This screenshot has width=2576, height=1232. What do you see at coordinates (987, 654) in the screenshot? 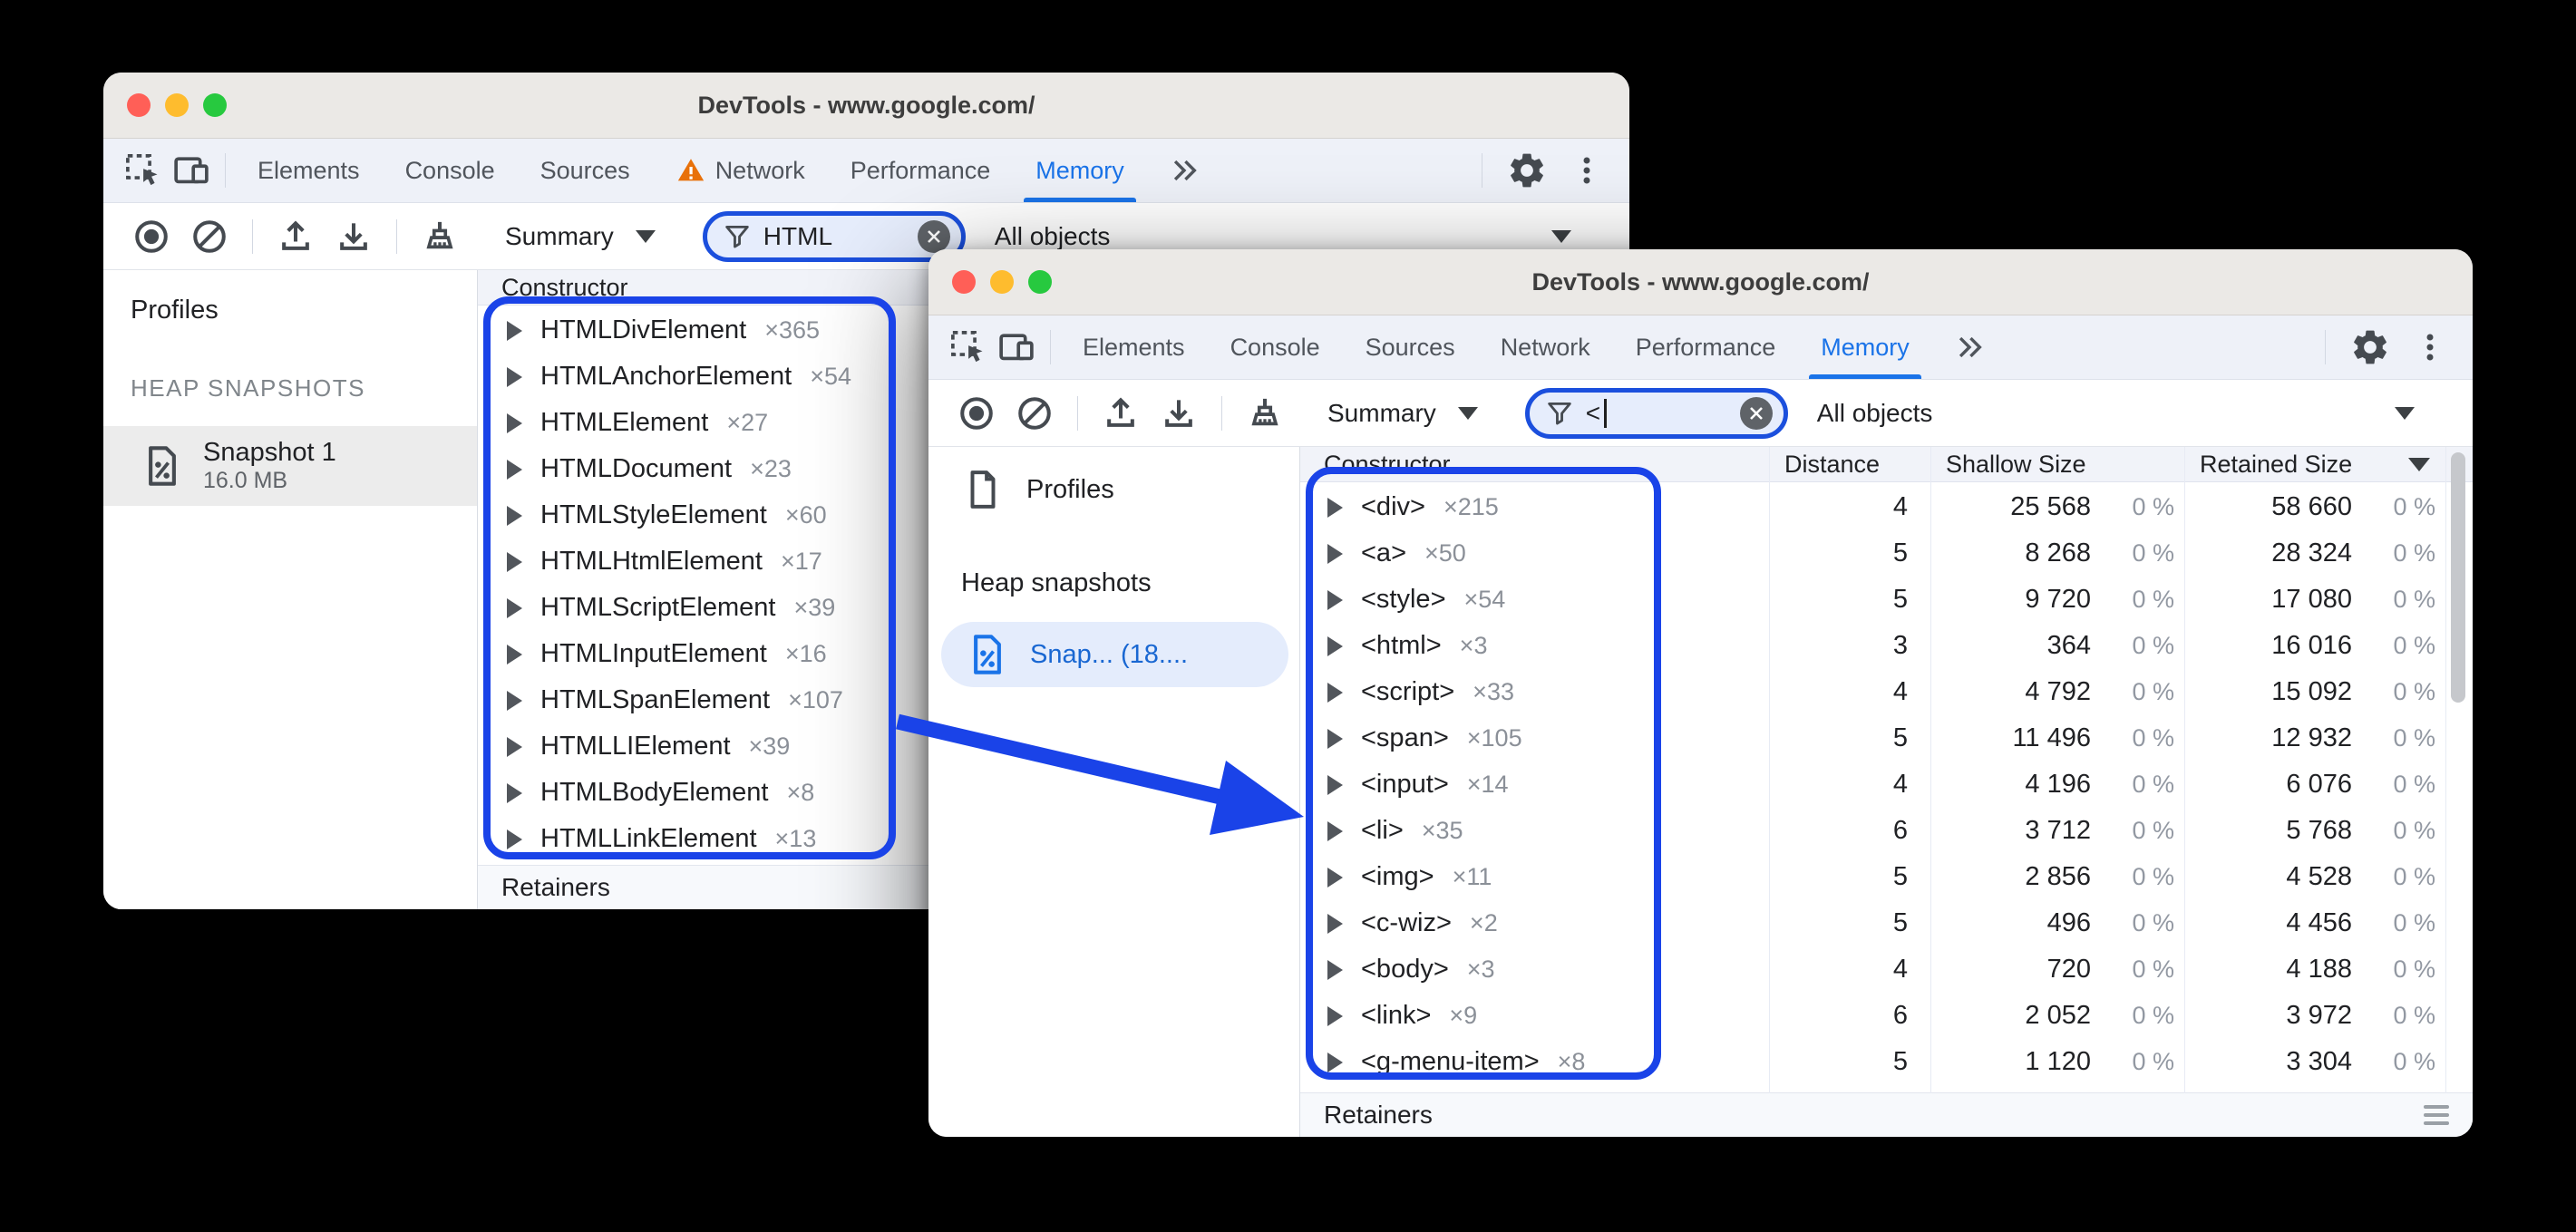
I see `snapshot-icon` at bounding box center [987, 654].